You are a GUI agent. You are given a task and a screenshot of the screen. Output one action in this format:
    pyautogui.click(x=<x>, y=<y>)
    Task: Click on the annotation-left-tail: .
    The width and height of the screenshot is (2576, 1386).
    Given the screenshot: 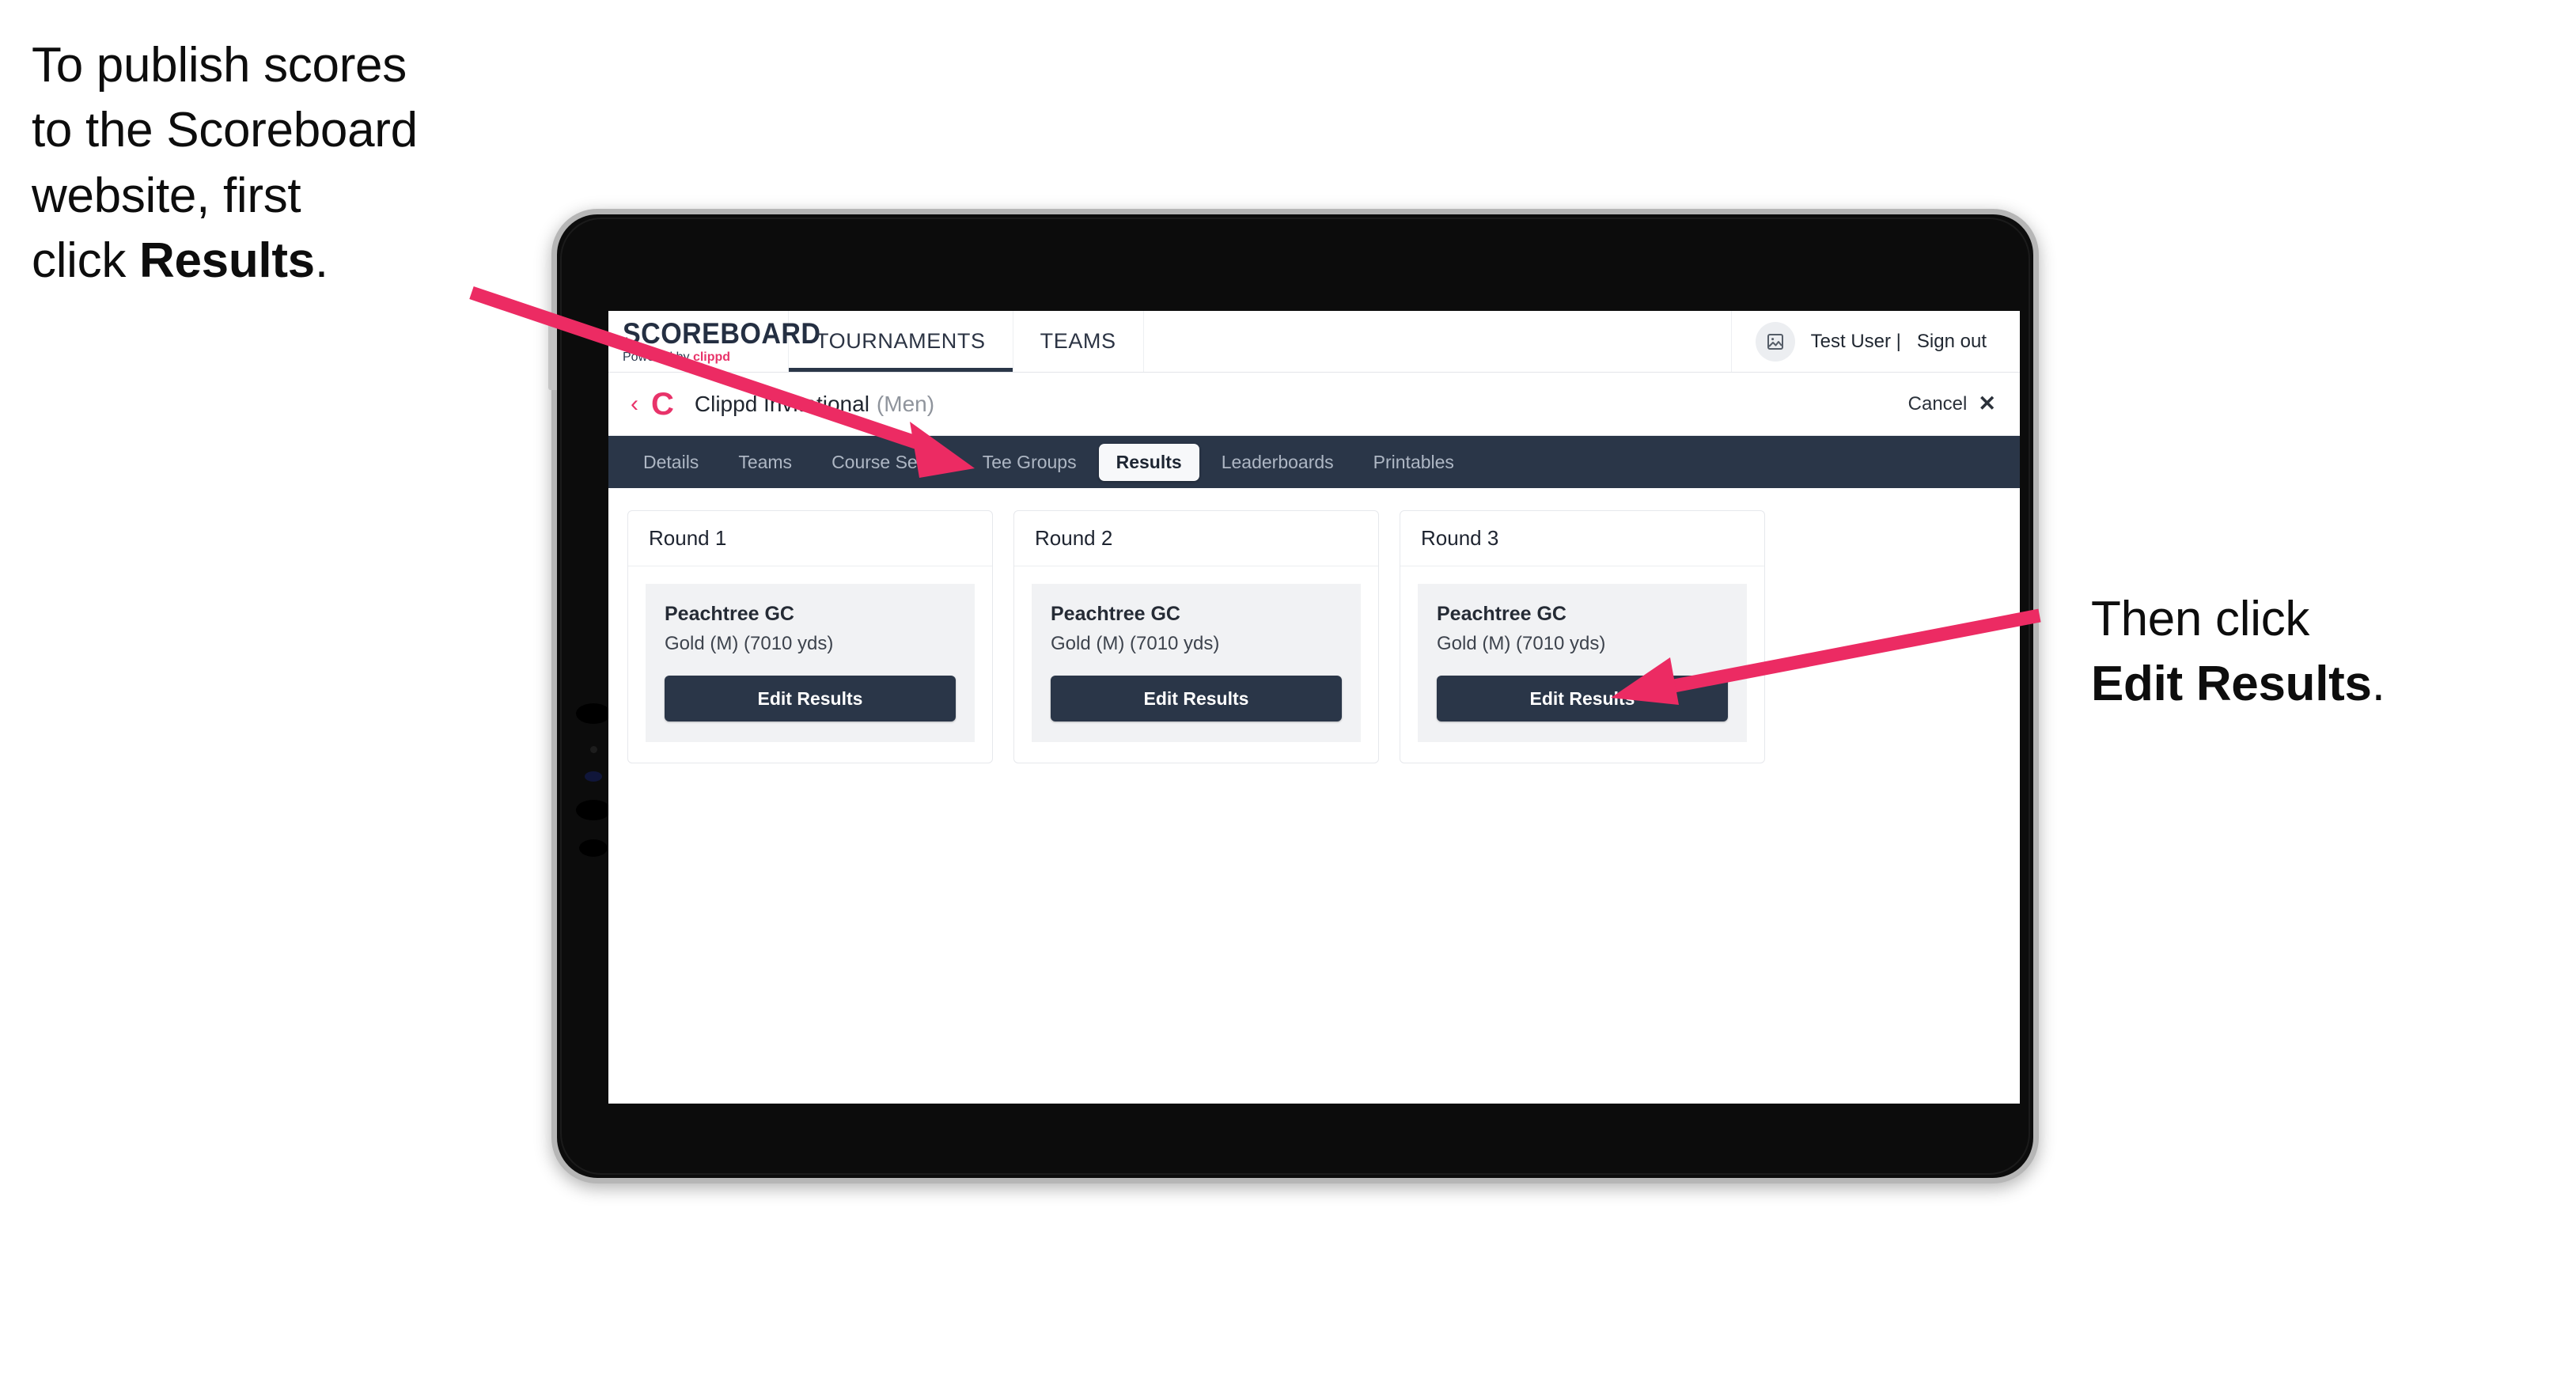 What is the action you would take?
    pyautogui.click(x=321, y=261)
    